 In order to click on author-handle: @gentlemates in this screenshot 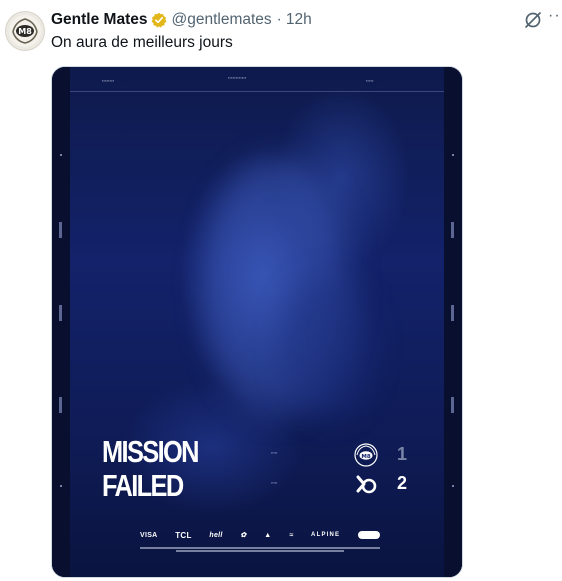, I will do `click(221, 20)`.